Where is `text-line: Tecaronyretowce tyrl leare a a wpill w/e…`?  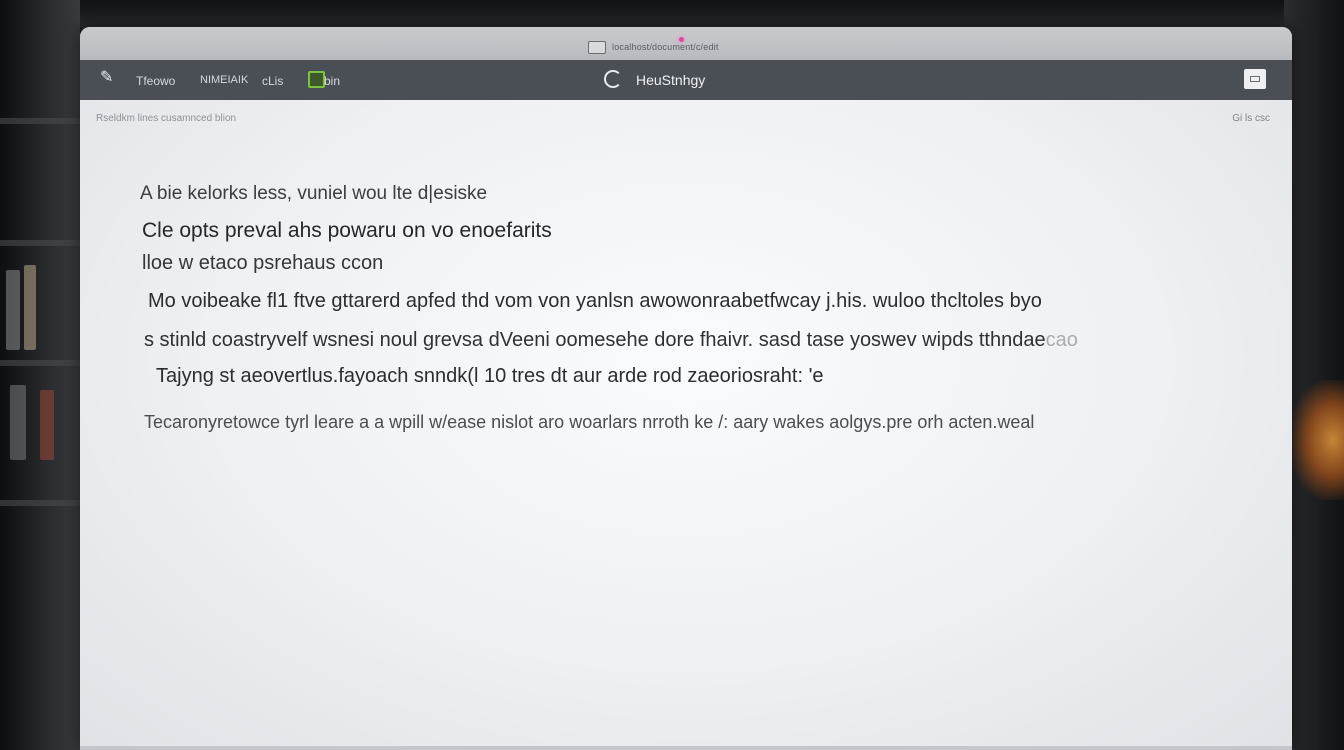
text-line: Tecaronyretowce tyrl leare a a wpill w/e… is located at coordinates (589, 422).